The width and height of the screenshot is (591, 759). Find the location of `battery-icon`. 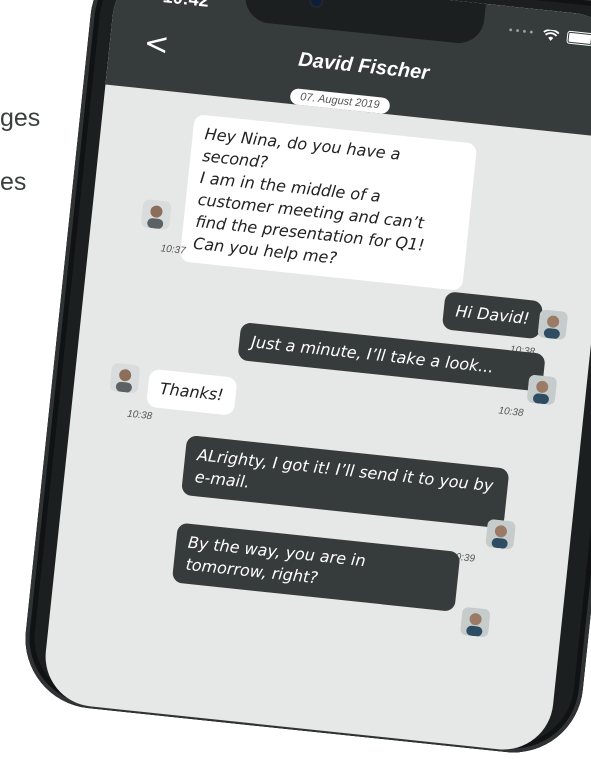

battery-icon is located at coordinates (578, 38).